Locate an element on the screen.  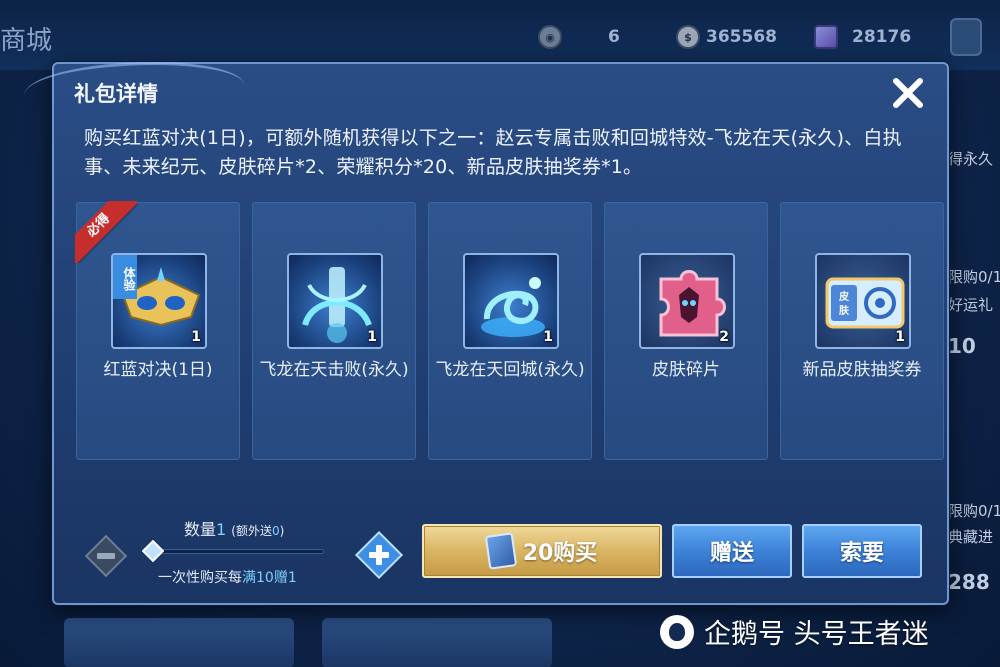
currency-diamond-value: 28176 is located at coordinates (882, 37).